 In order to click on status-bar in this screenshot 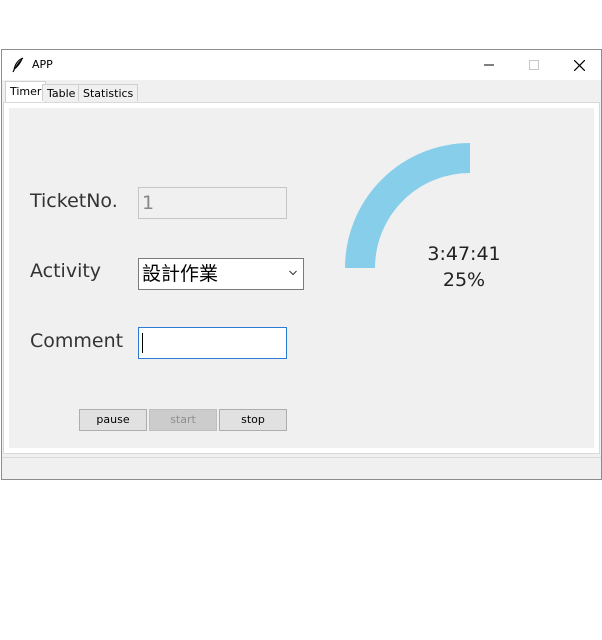, I will do `click(301, 468)`.